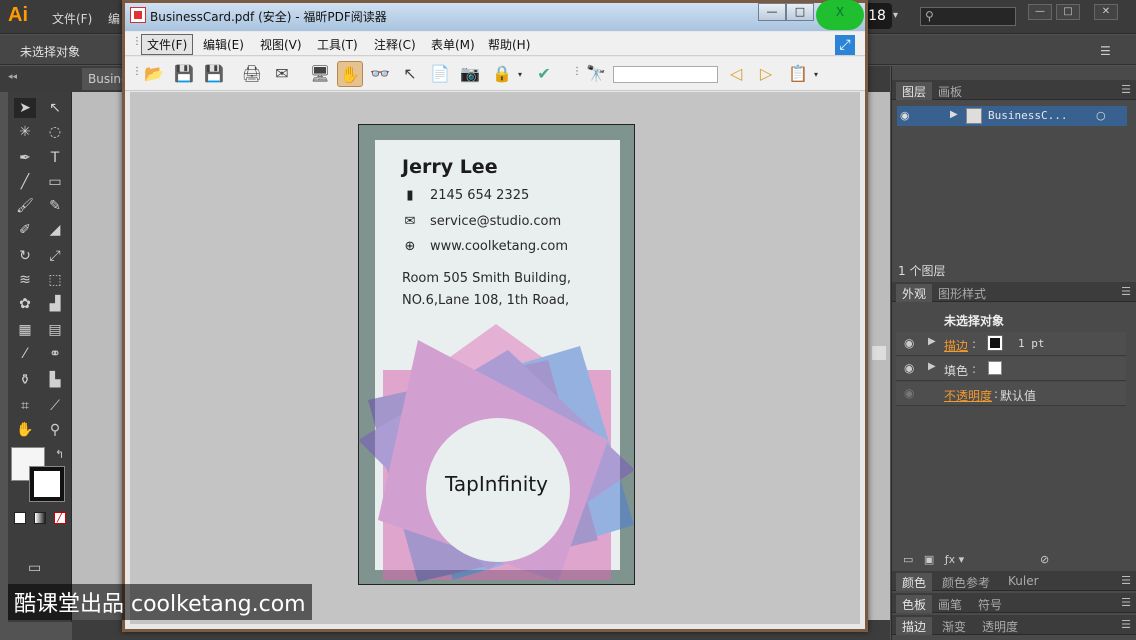 The image size is (1136, 640). Describe the element at coordinates (55, 108) in the screenshot. I see `direct-selection-tool-icon: ↖` at that location.